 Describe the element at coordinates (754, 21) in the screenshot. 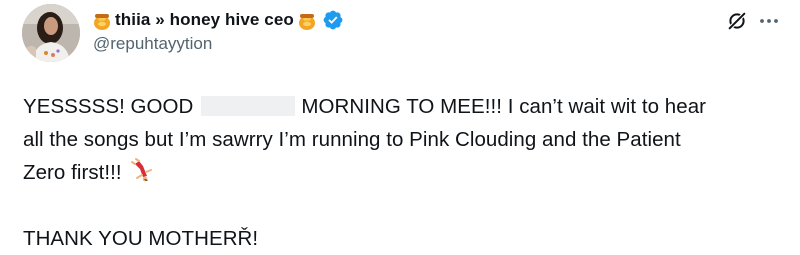

I see `tweet-actions` at that location.